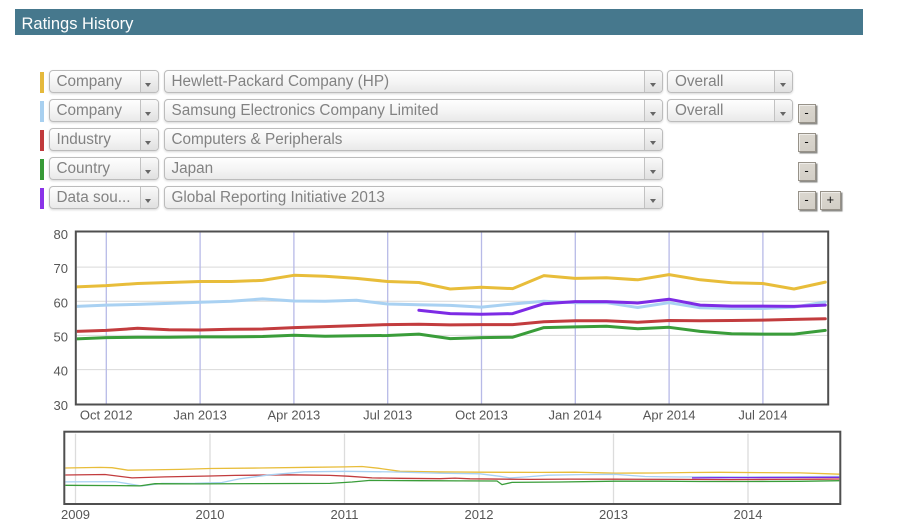 This screenshot has height=522, width=911. What do you see at coordinates (75, 514) in the screenshot?
I see `svg-text: 2009` at bounding box center [75, 514].